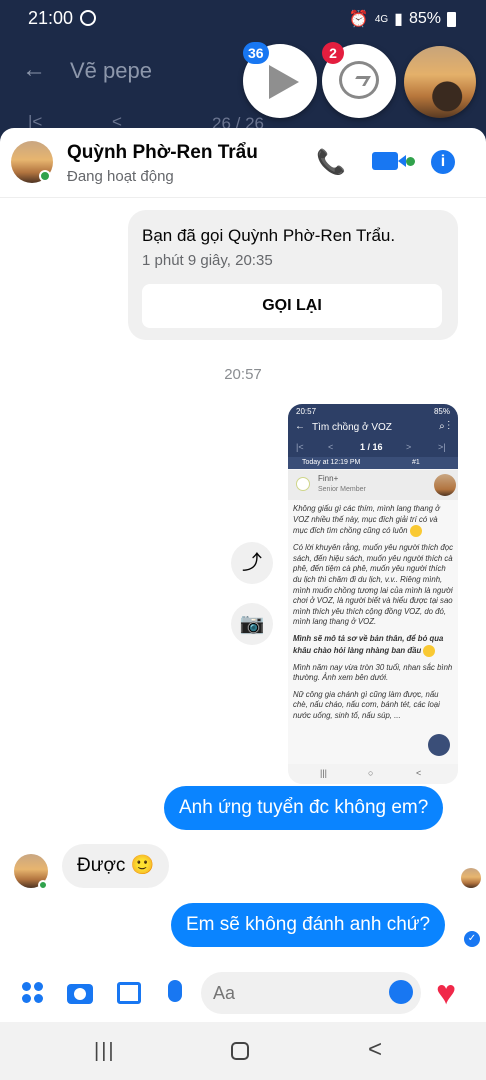 Image resolution: width=486 pixels, height=1080 pixels. What do you see at coordinates (373, 774) in the screenshot?
I see `screenshot-navbar: ||| ○ <` at bounding box center [373, 774].